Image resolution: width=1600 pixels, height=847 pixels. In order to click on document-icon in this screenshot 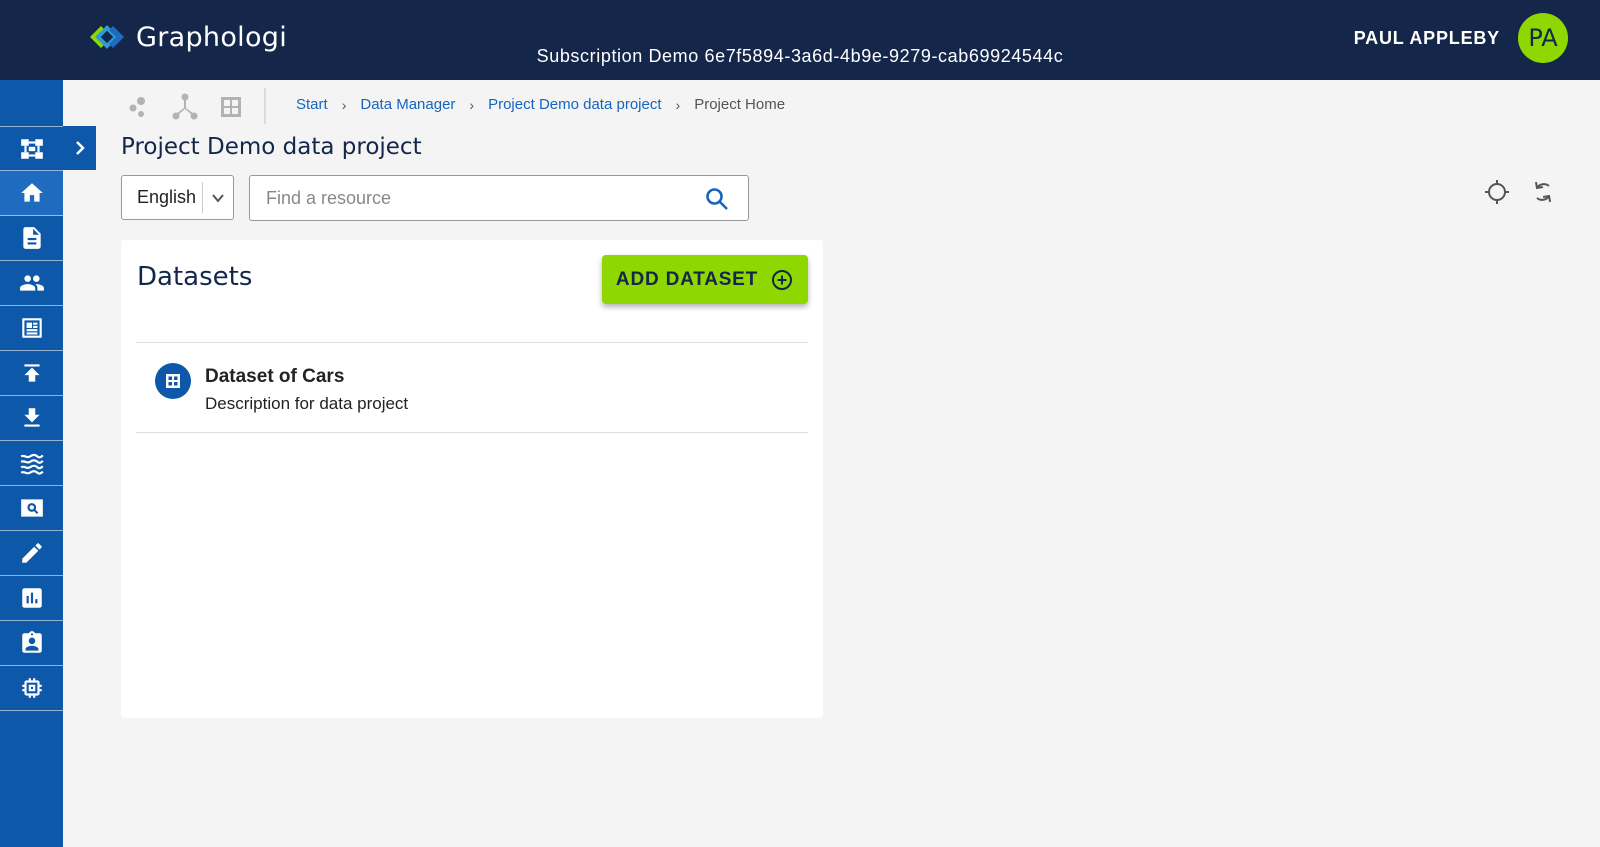, I will do `click(31, 238)`.